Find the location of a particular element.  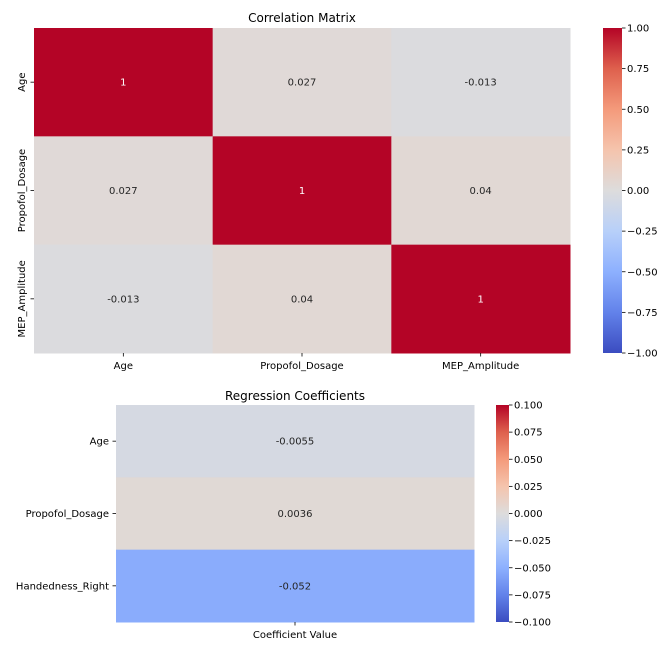

colorbar-tick-label: 0.25 is located at coordinates (638, 150).